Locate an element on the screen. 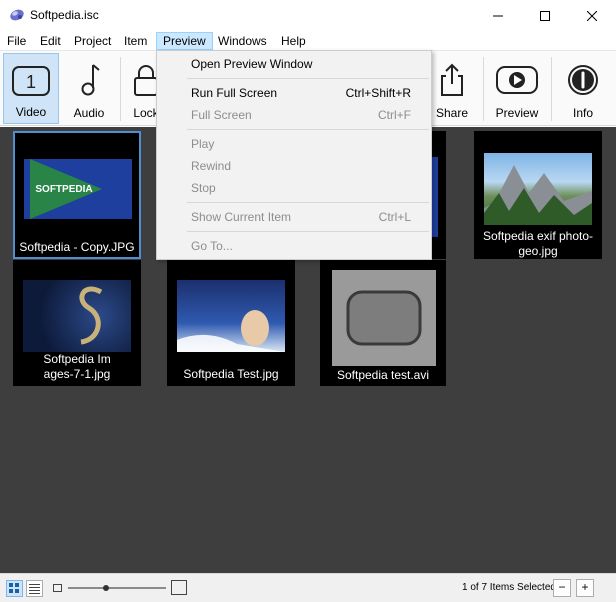 The width and height of the screenshot is (616, 602). grid-item: SOFTPEDIA Softpedia - Copy.JPG is located at coordinates (77, 195).